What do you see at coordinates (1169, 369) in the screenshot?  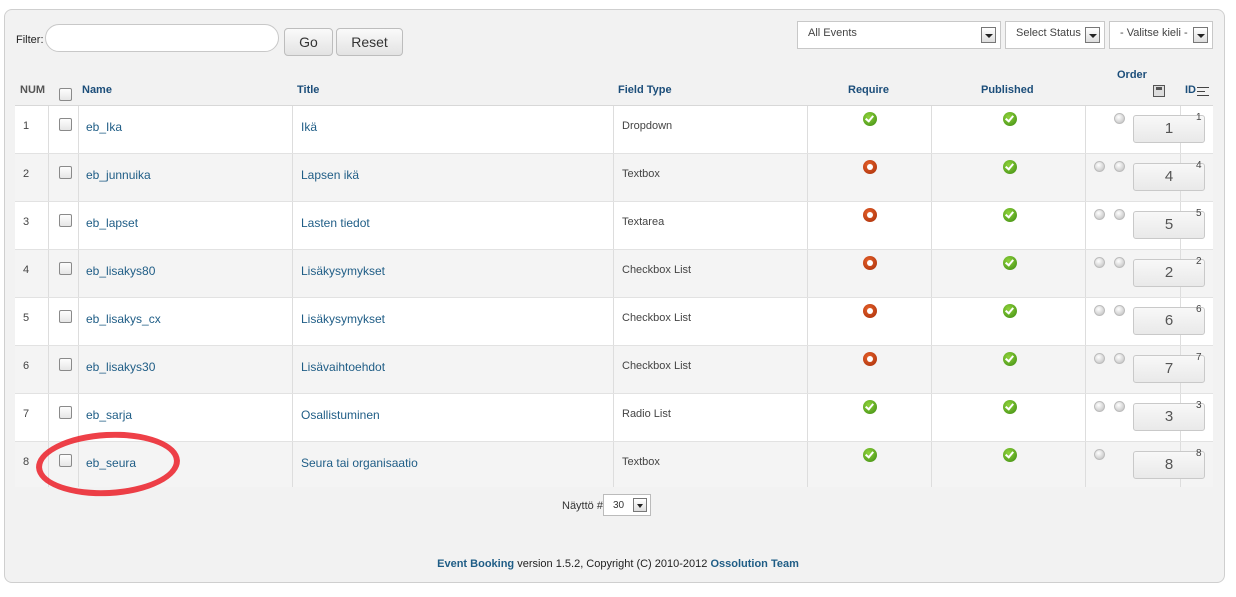 I see `order-input: 7` at bounding box center [1169, 369].